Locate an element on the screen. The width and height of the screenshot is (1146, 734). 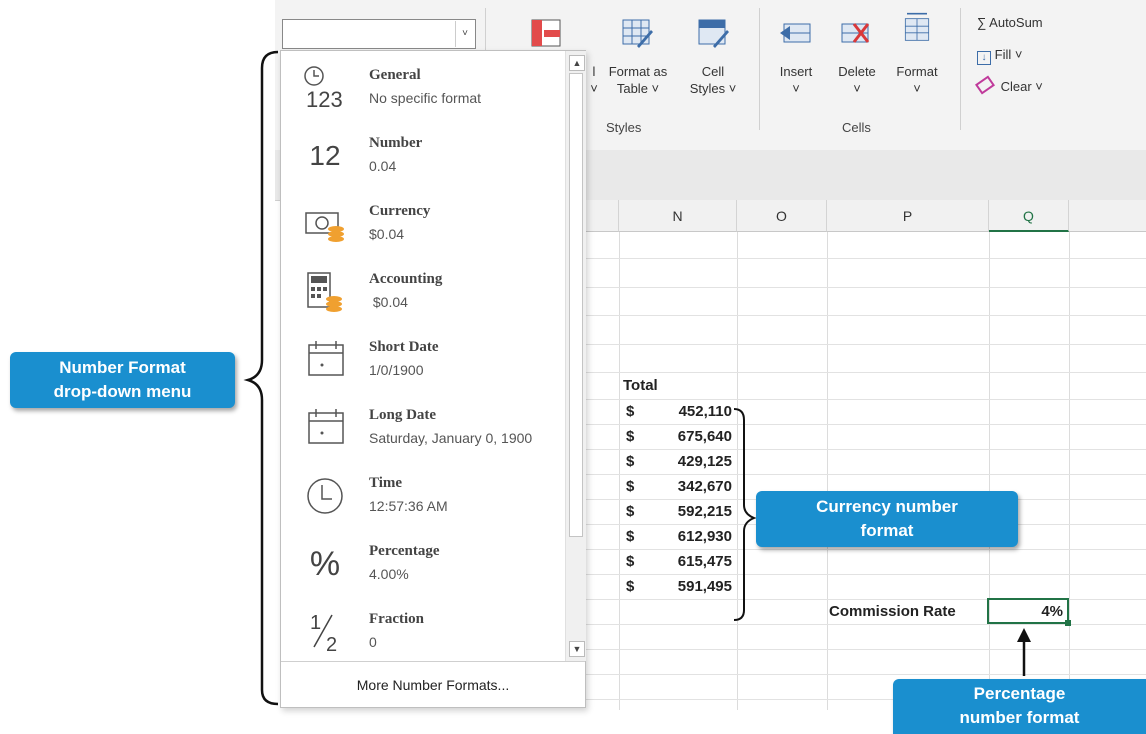
currency-bracket is located at coordinates (745, 514).